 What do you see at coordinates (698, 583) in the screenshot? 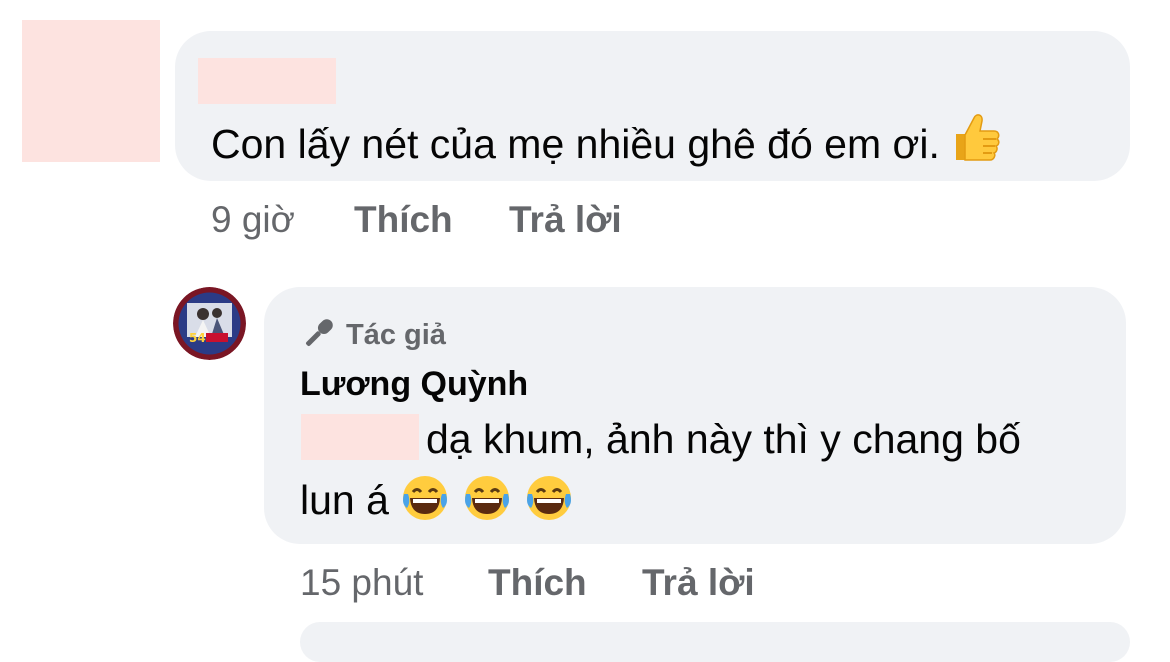
I see `reply-reply-button: Trả lời` at bounding box center [698, 583].